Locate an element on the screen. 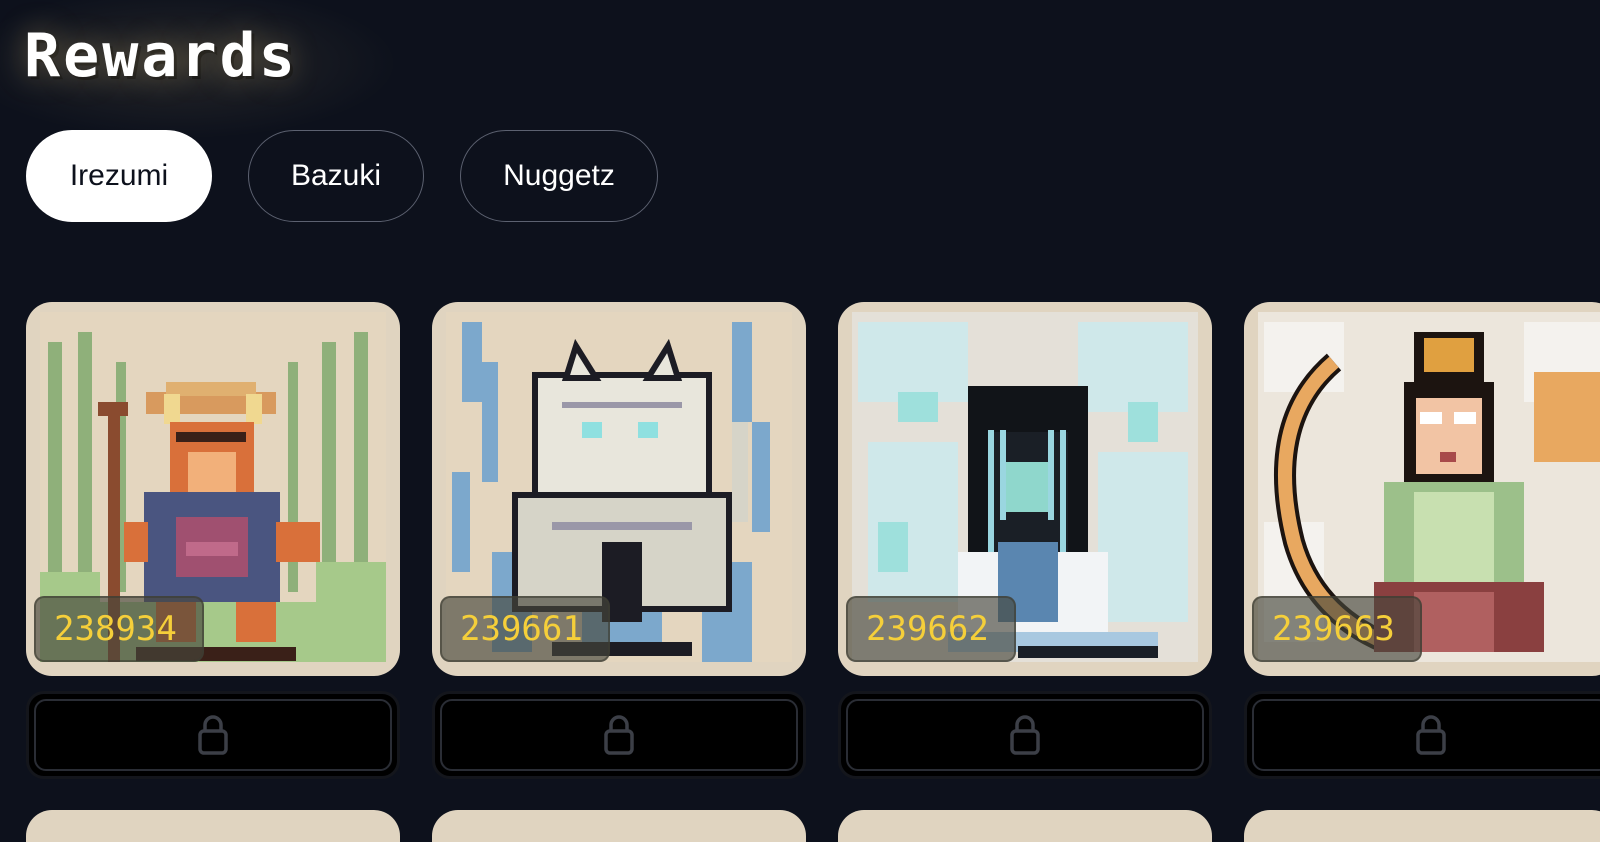 Image resolution: width=1600 pixels, height=842 pixels. reward-card: 239663 is located at coordinates (1422, 572).